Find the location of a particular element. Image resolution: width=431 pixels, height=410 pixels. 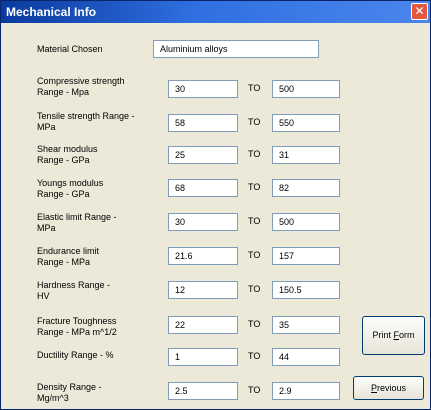

range-max-input: 2.9 is located at coordinates (306, 391).